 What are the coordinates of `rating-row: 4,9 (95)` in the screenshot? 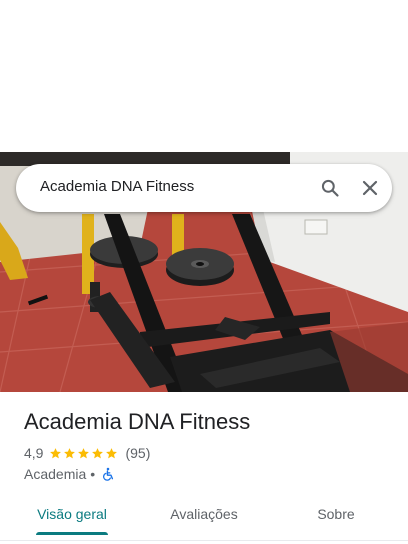 It's located at (87, 453).